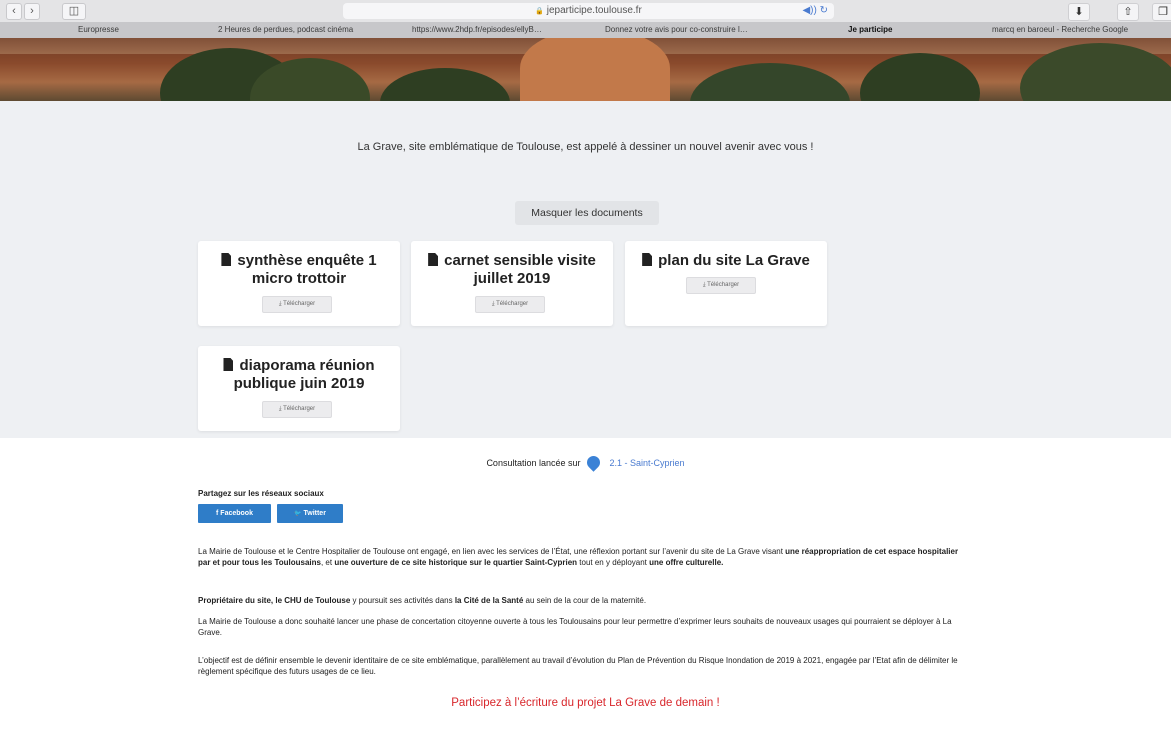  I want to click on tabs-icon: ❐, so click(1163, 12).